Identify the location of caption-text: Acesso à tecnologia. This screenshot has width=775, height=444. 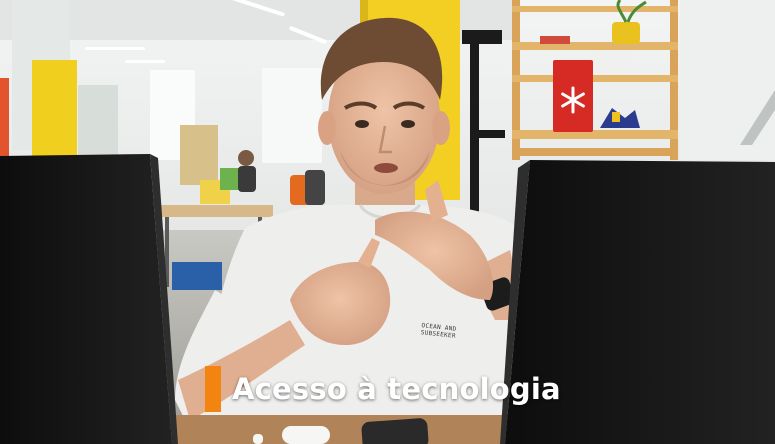
(396, 389).